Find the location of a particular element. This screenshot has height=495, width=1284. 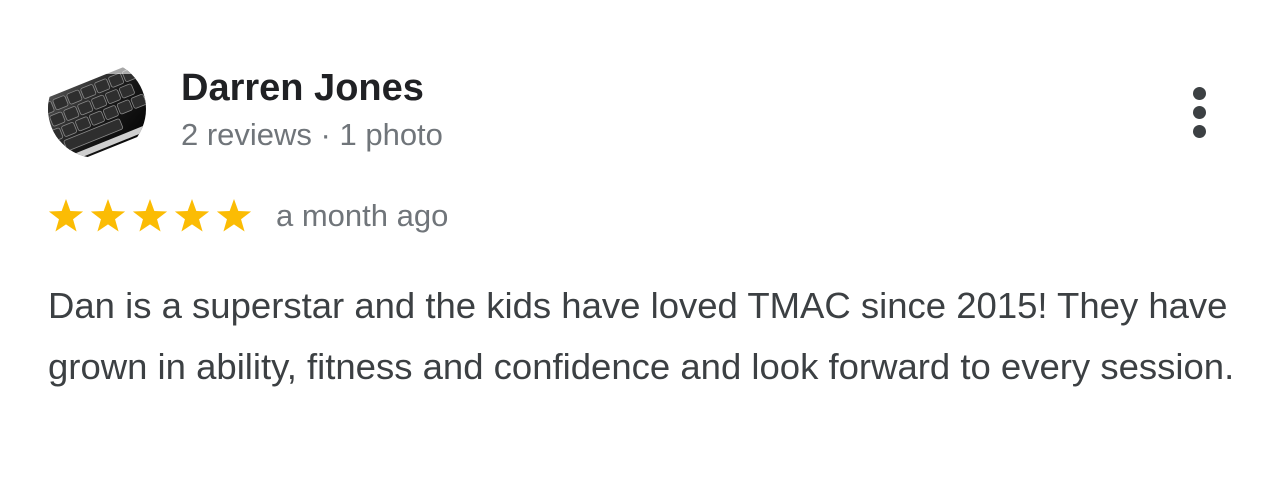

reviewer-avatar is located at coordinates (97, 109).